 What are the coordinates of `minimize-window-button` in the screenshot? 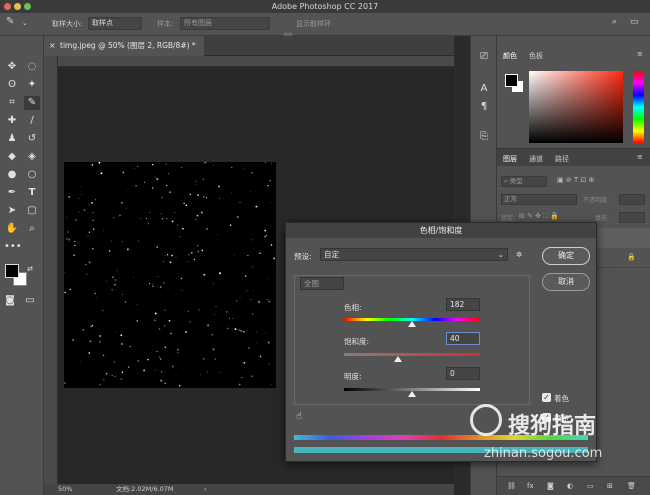 It's located at (17, 6).